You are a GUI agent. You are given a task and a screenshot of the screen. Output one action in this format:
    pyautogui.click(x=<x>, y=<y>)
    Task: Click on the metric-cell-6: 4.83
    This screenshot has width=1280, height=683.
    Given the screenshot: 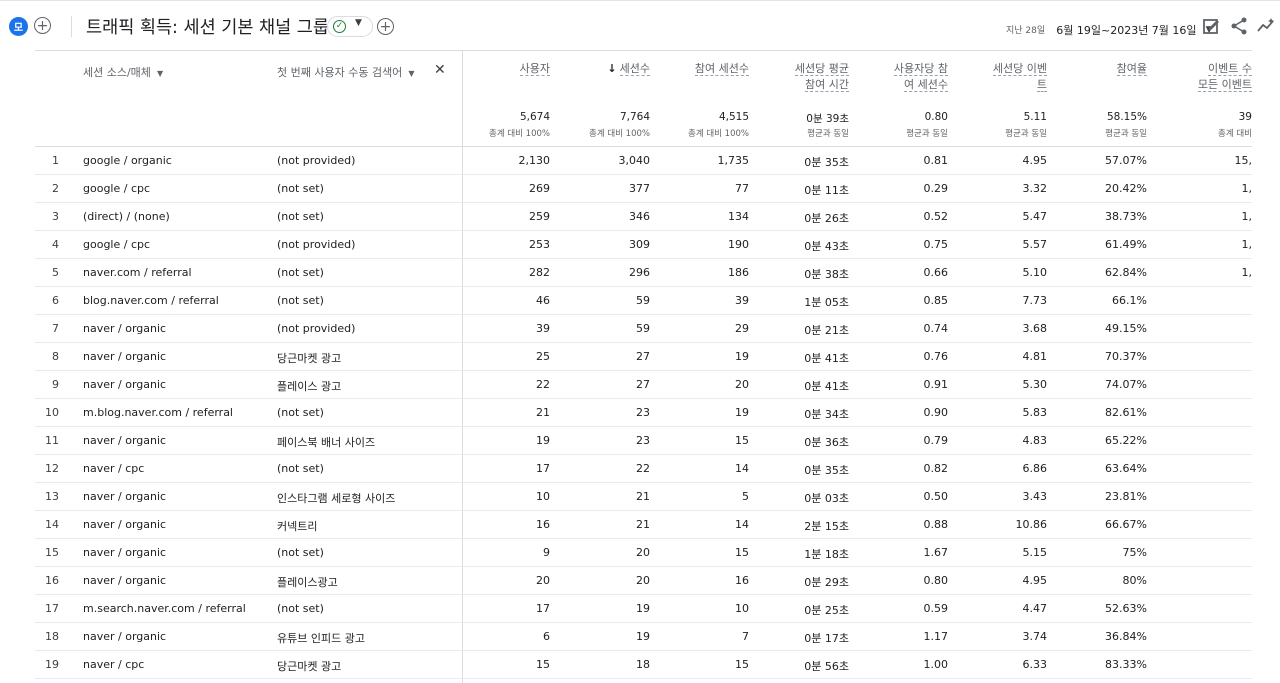 What is the action you would take?
    pyautogui.click(x=1035, y=440)
    